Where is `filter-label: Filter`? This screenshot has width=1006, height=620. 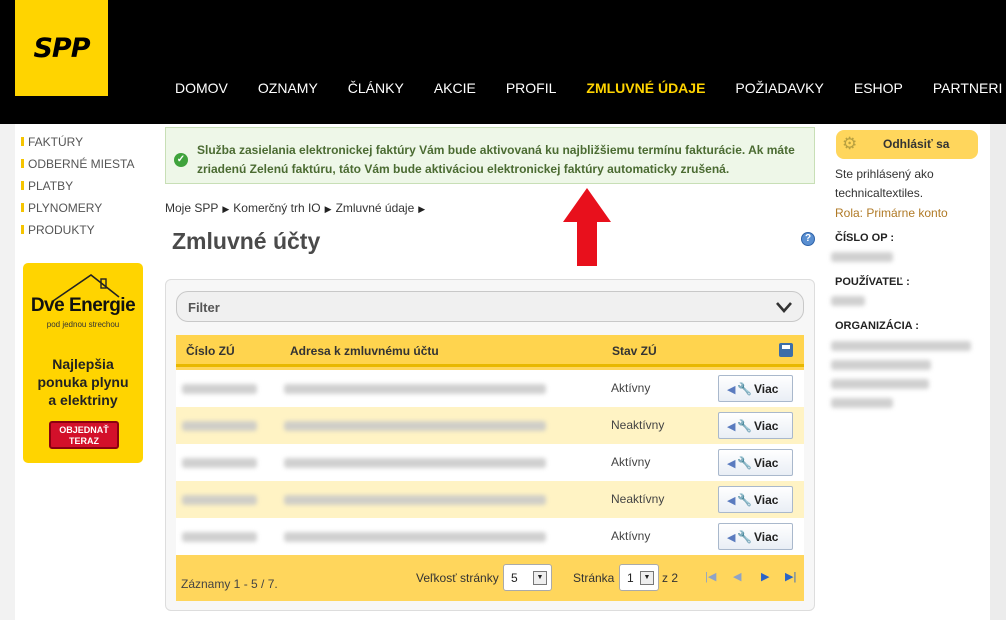
filter-label: Filter is located at coordinates (204, 307).